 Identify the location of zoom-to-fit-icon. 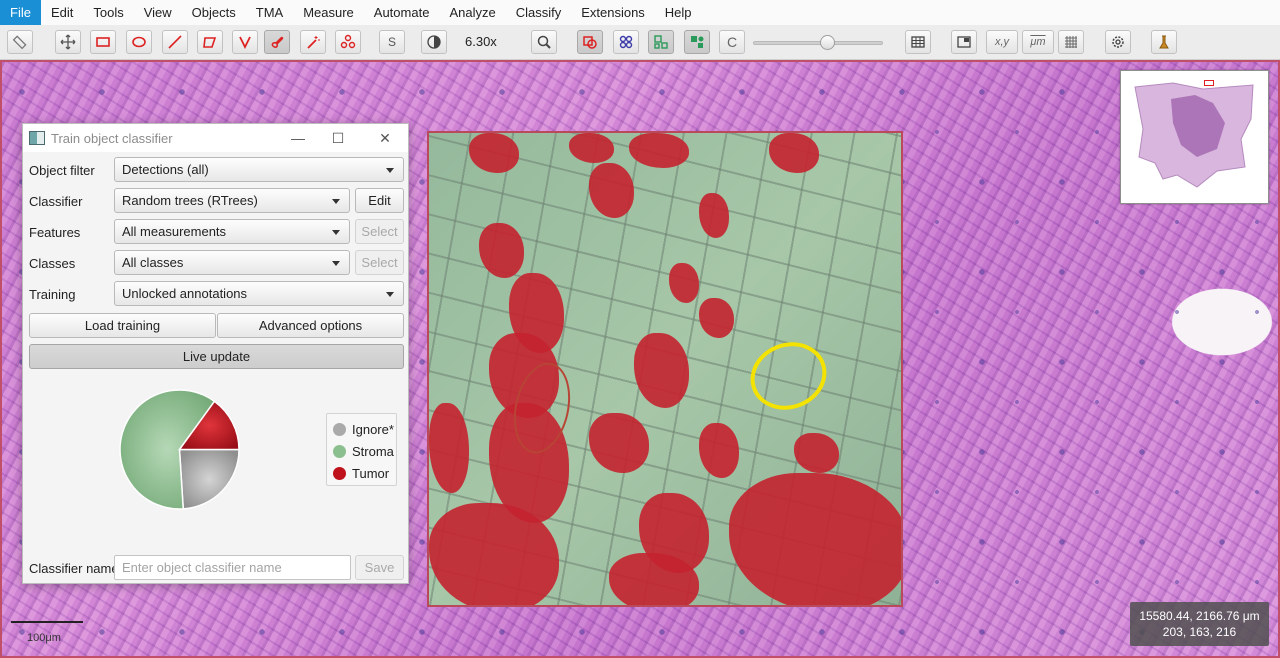
(544, 42).